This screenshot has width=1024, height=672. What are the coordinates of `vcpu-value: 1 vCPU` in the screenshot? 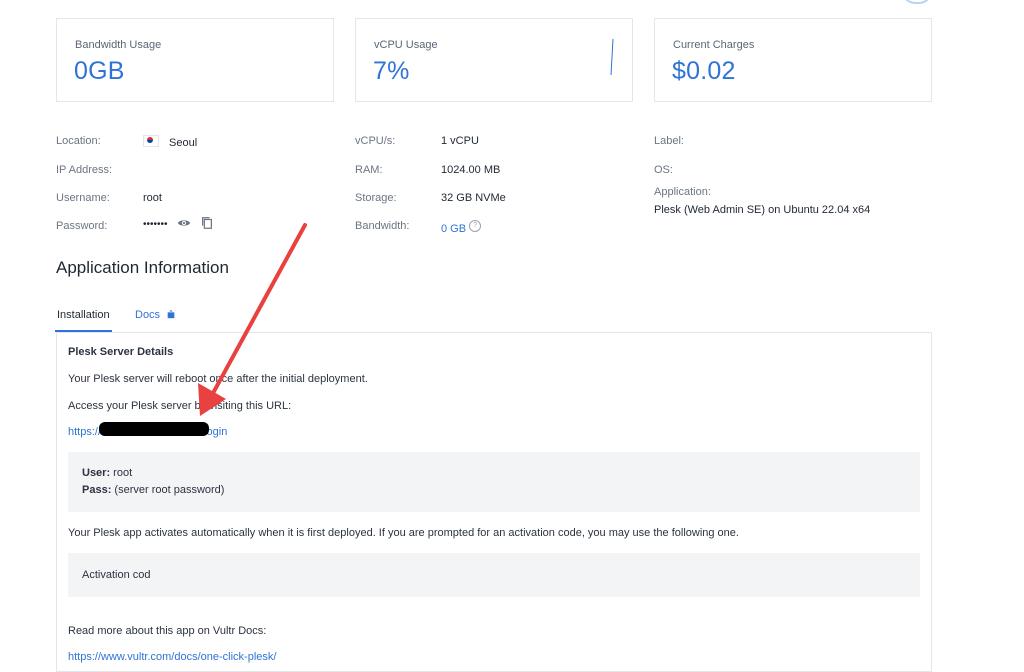 It's located at (460, 141).